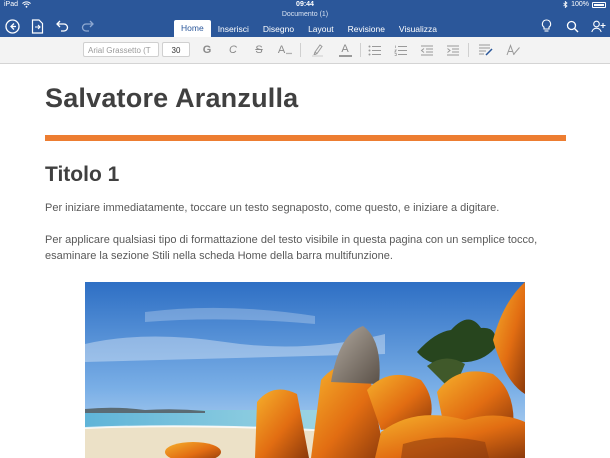 This screenshot has height=458, width=610. I want to click on battery-icon, so click(599, 4).